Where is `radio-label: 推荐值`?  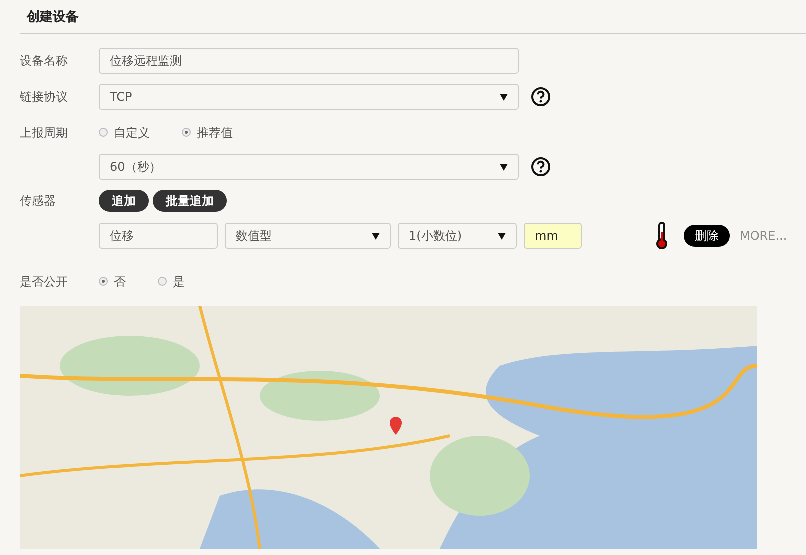 radio-label: 推荐值 is located at coordinates (215, 133).